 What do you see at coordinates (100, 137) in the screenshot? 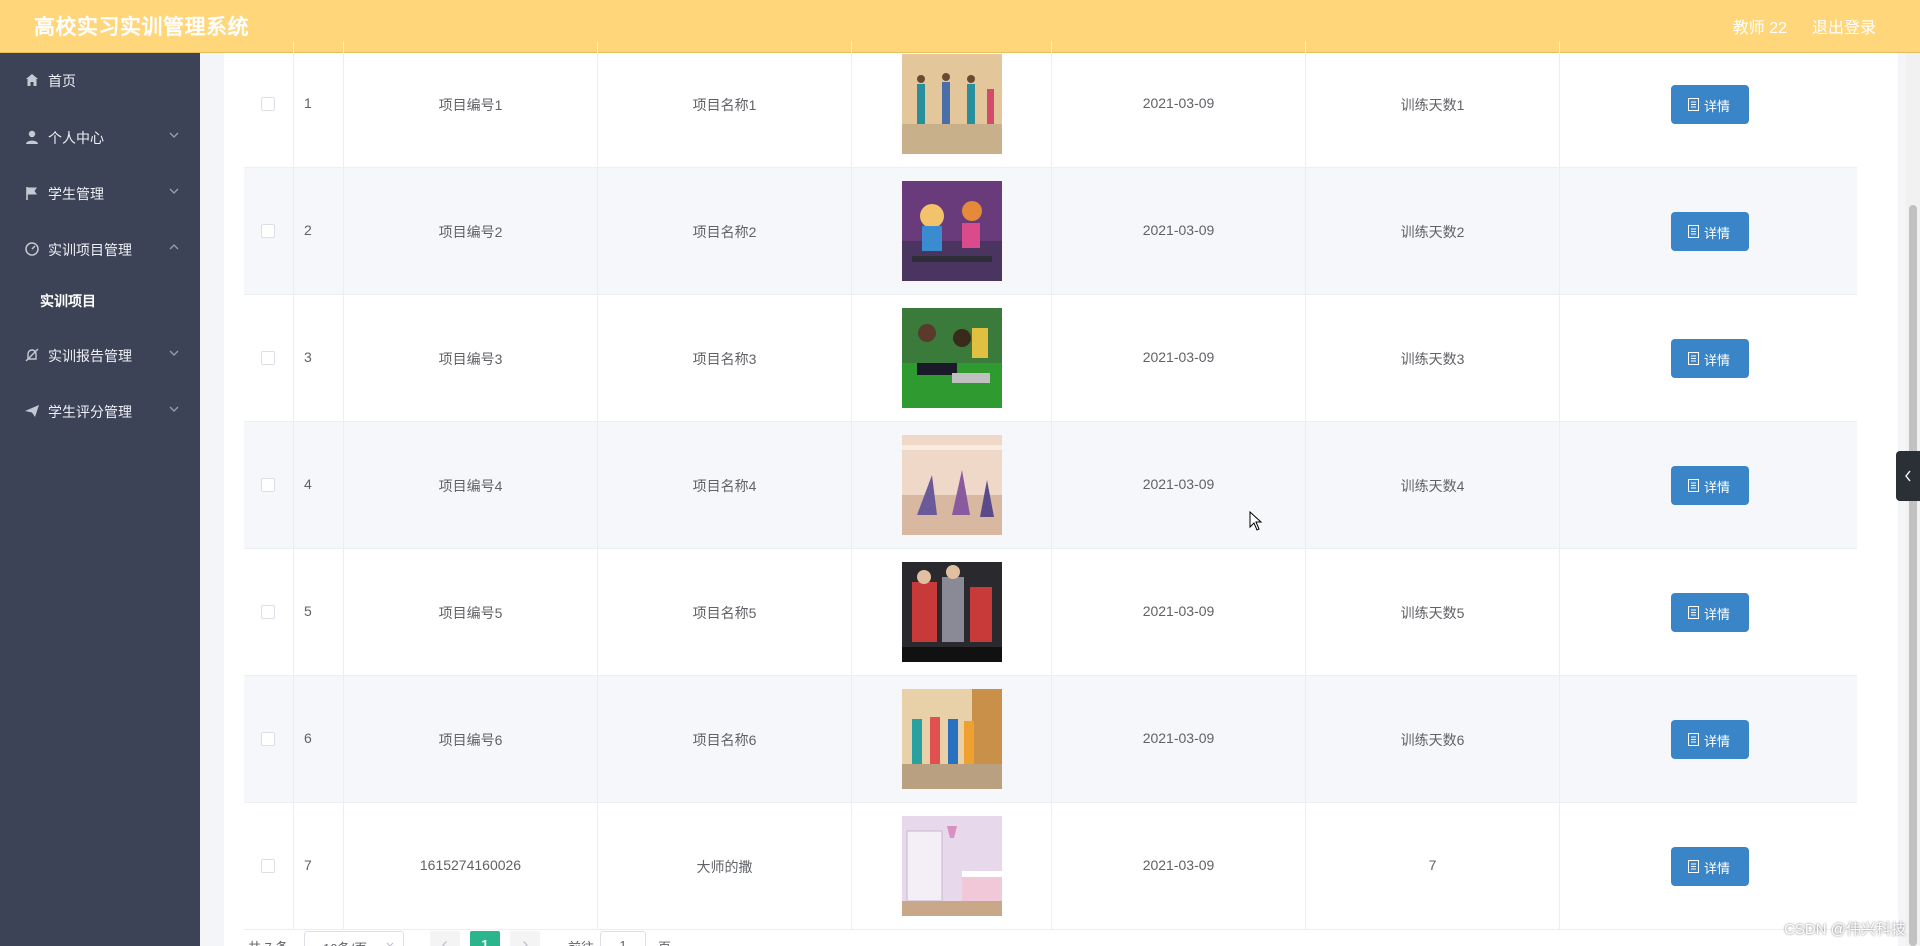
I see `sidebar-item-personal-center: 个人中心` at bounding box center [100, 137].